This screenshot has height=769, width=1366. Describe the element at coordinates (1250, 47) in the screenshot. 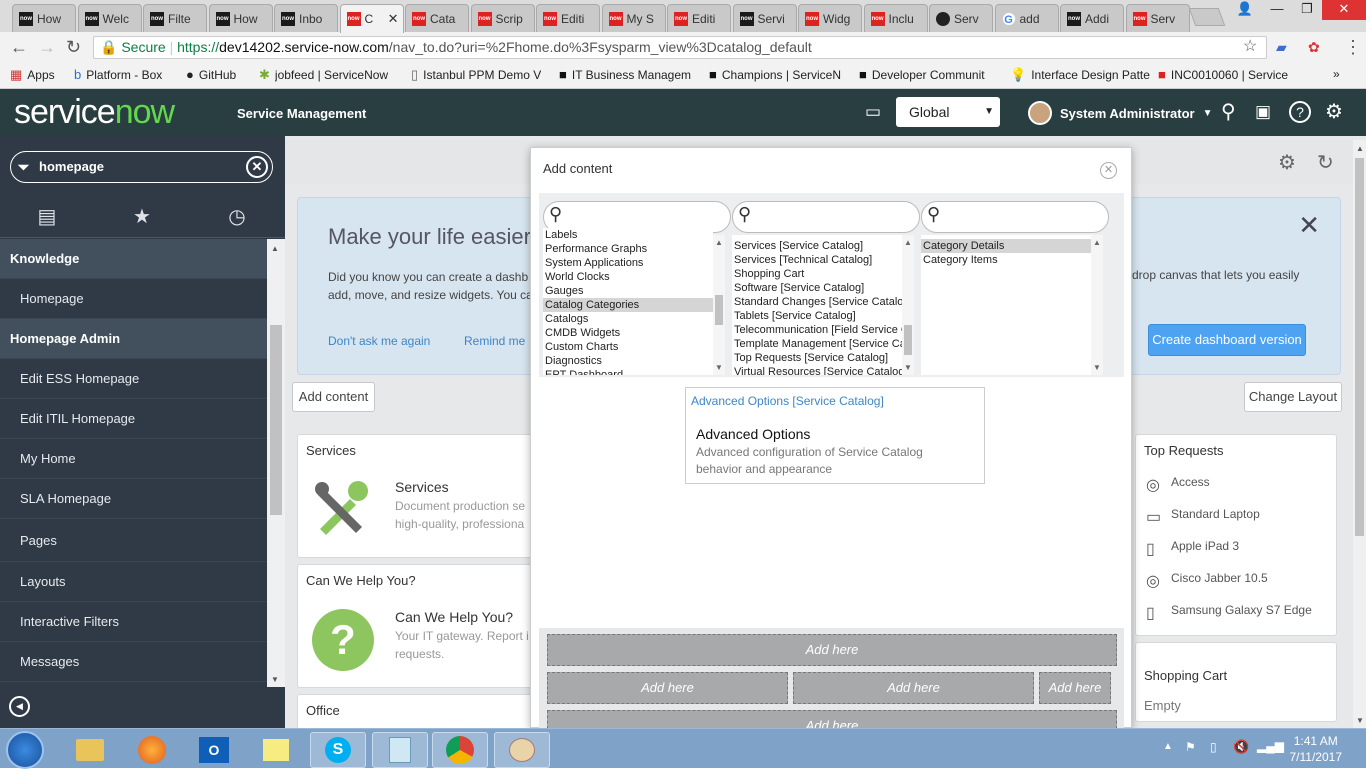

I see `bookmark-star-icon: ☆` at that location.